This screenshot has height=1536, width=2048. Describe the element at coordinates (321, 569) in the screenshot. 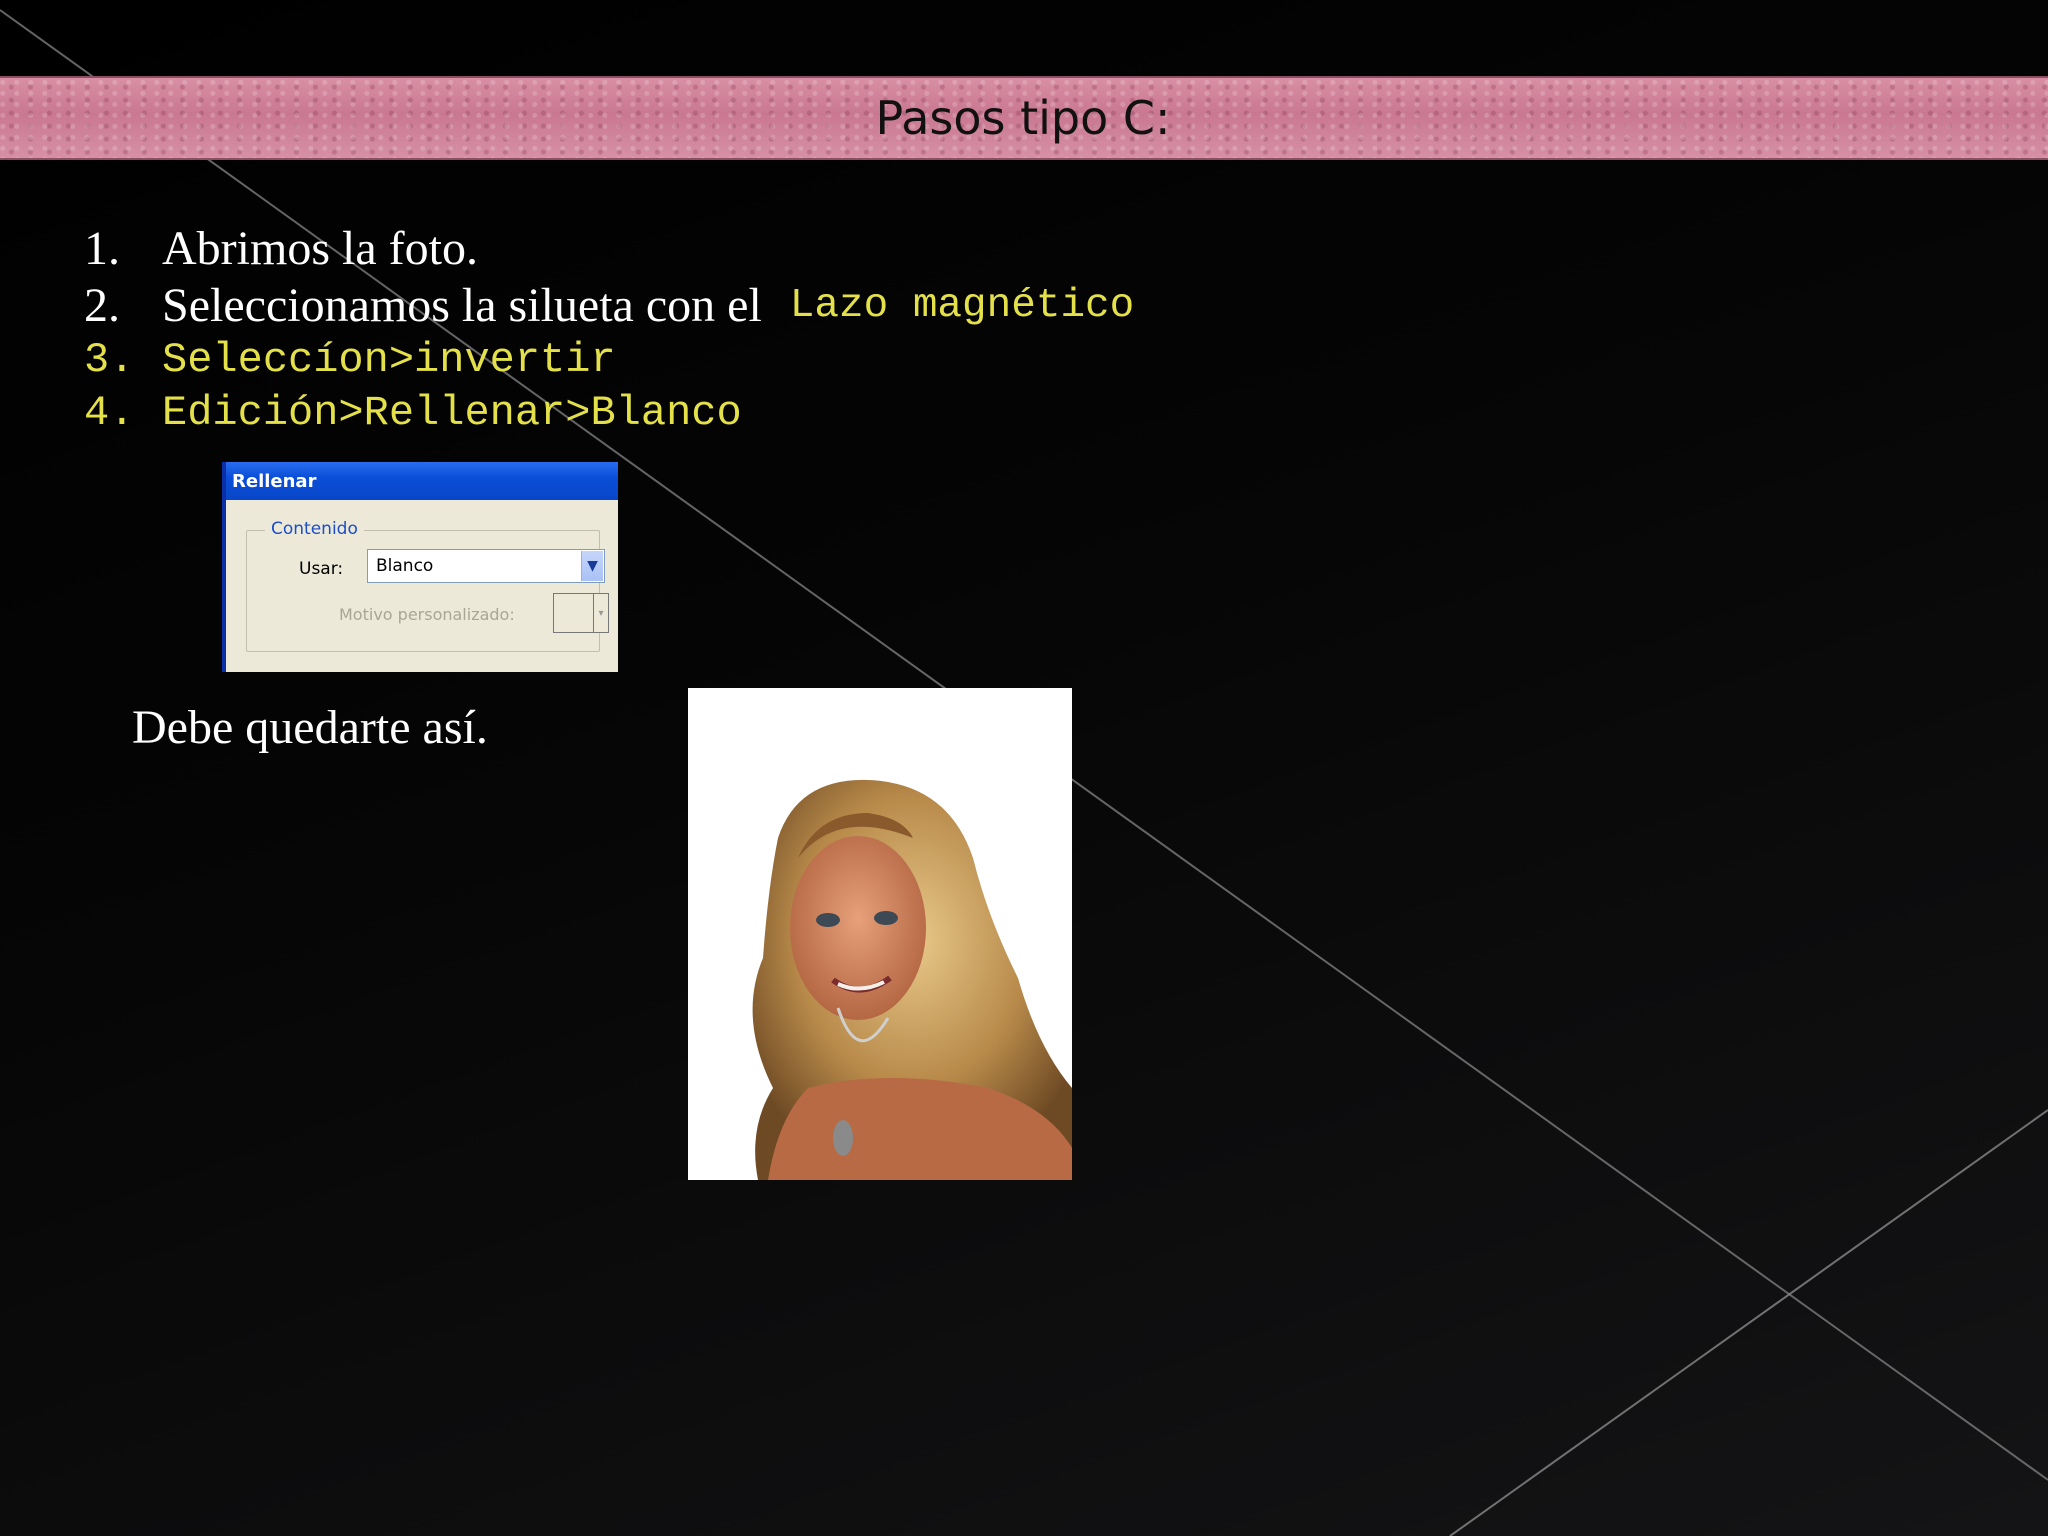

I see `use-label: Usar:` at that location.